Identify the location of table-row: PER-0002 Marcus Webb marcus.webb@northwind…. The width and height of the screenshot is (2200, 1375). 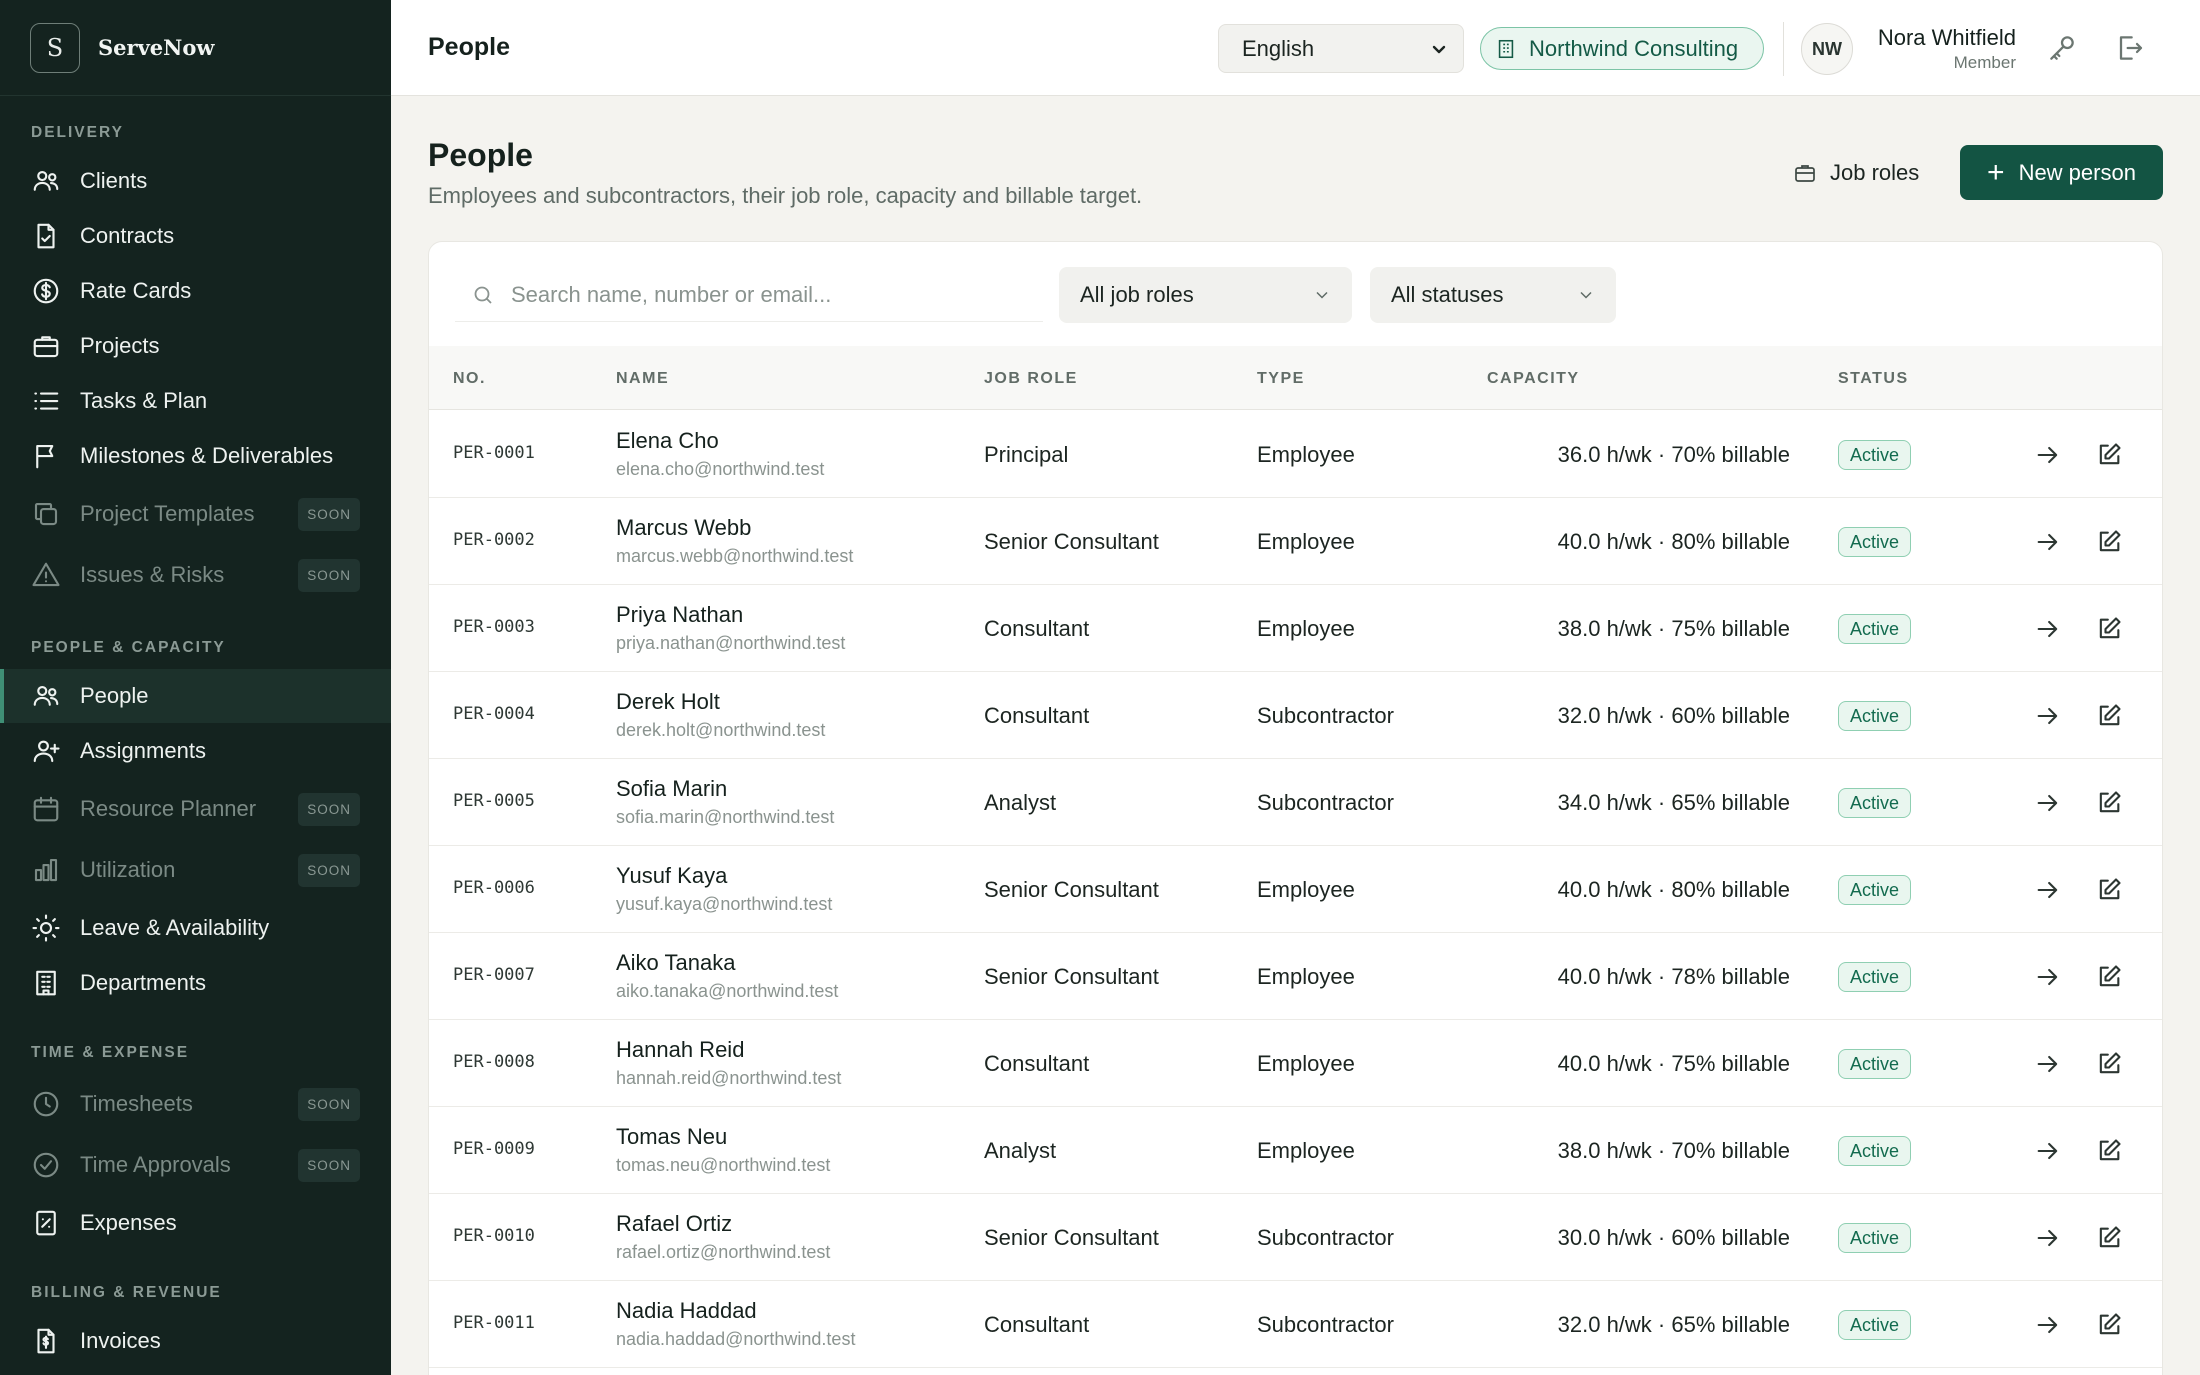
(1295, 541).